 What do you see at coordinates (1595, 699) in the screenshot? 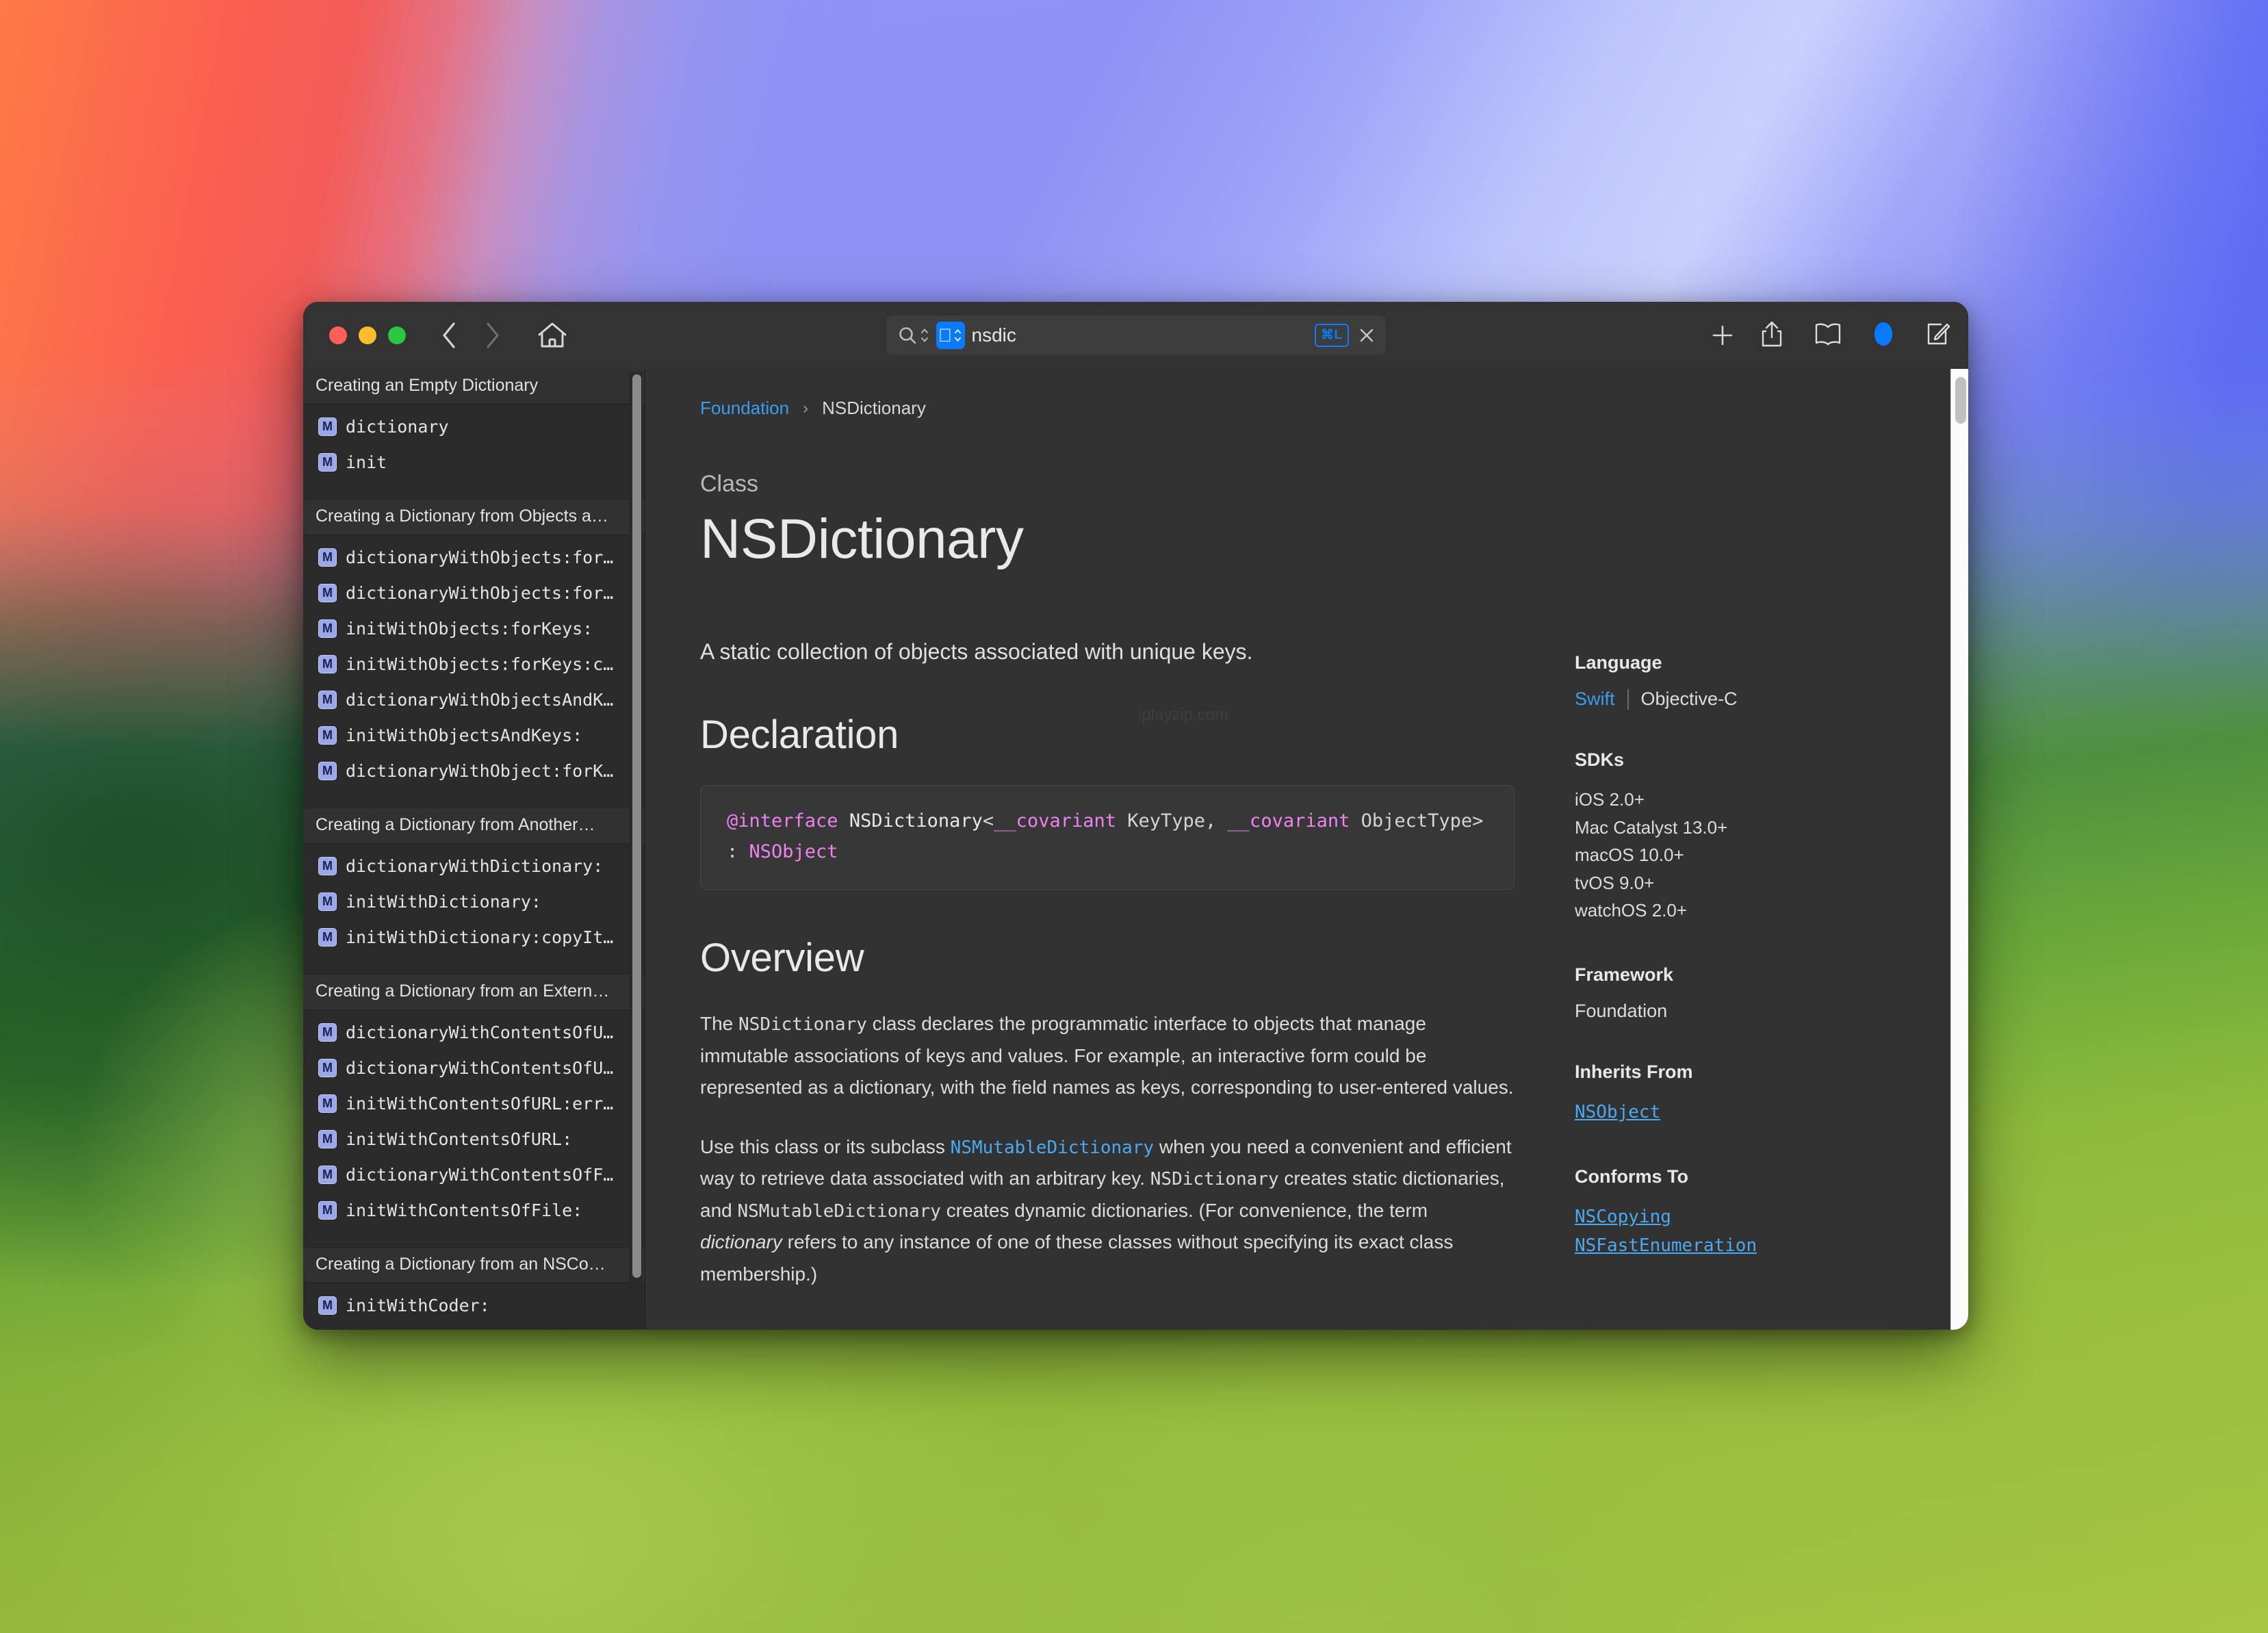
I see `language-swift: Swift` at bounding box center [1595, 699].